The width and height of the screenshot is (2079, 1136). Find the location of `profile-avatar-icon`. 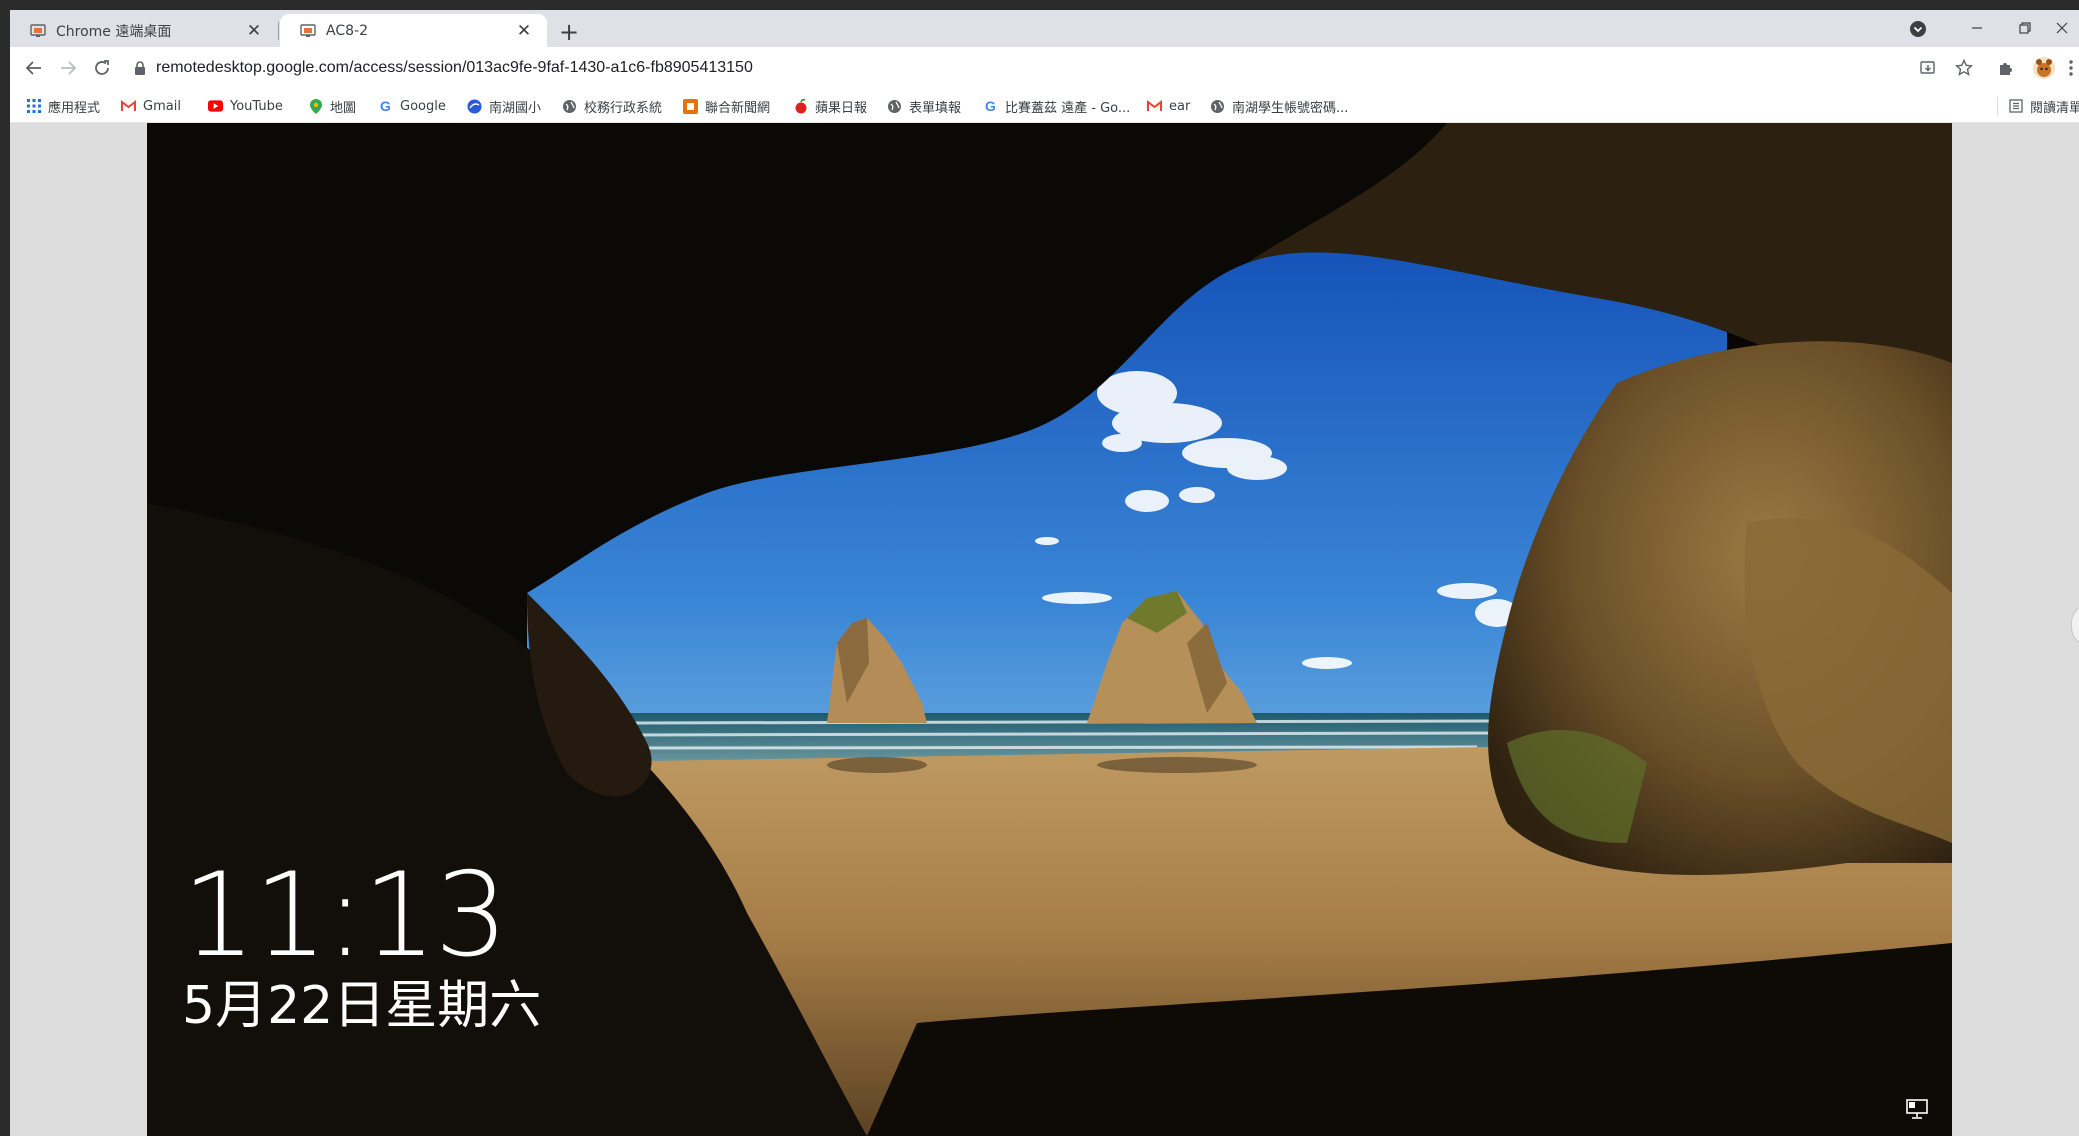

profile-avatar-icon is located at coordinates (2044, 68).